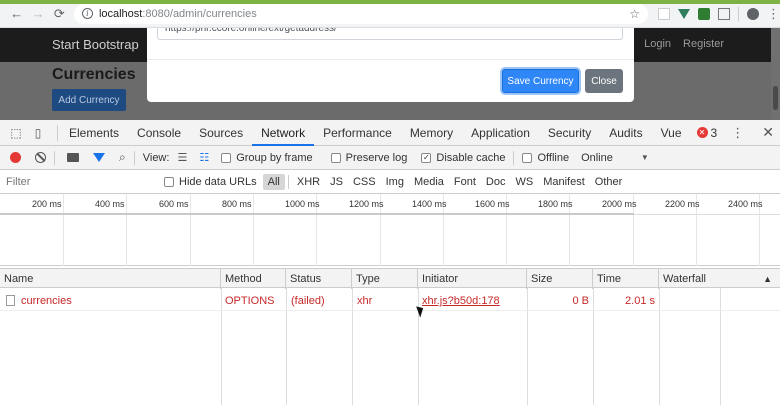  Describe the element at coordinates (38, 133) in the screenshot. I see `device-toggle-icon: ▯` at that location.